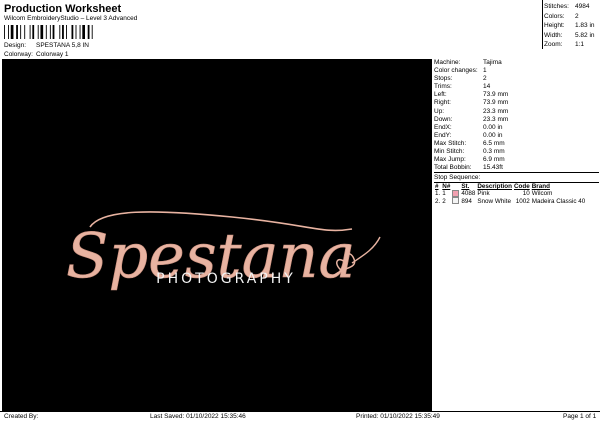 The height and width of the screenshot is (424, 600). Describe the element at coordinates (52, 54) in the screenshot. I see `colorway-value: Colorway 1` at that location.